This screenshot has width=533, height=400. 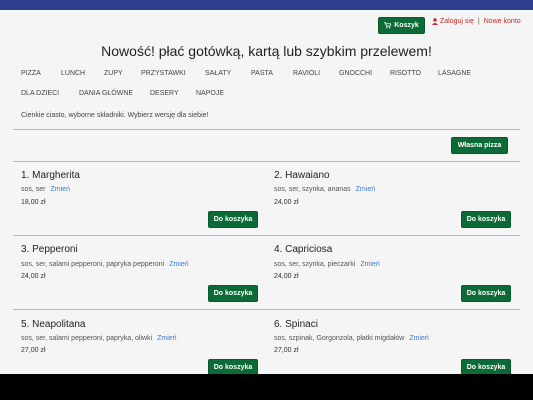 I want to click on cart-label: Koszyk, so click(x=406, y=25).